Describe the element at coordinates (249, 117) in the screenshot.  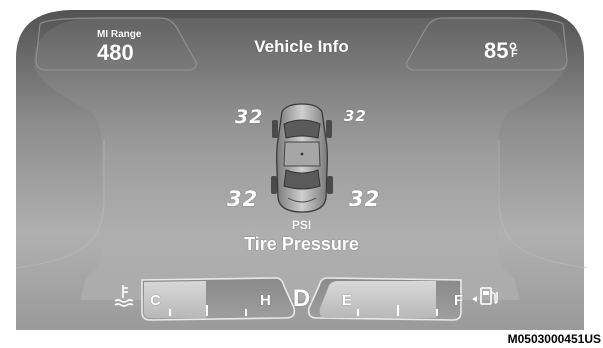
I see `tire-pressure-front-left: 32` at that location.